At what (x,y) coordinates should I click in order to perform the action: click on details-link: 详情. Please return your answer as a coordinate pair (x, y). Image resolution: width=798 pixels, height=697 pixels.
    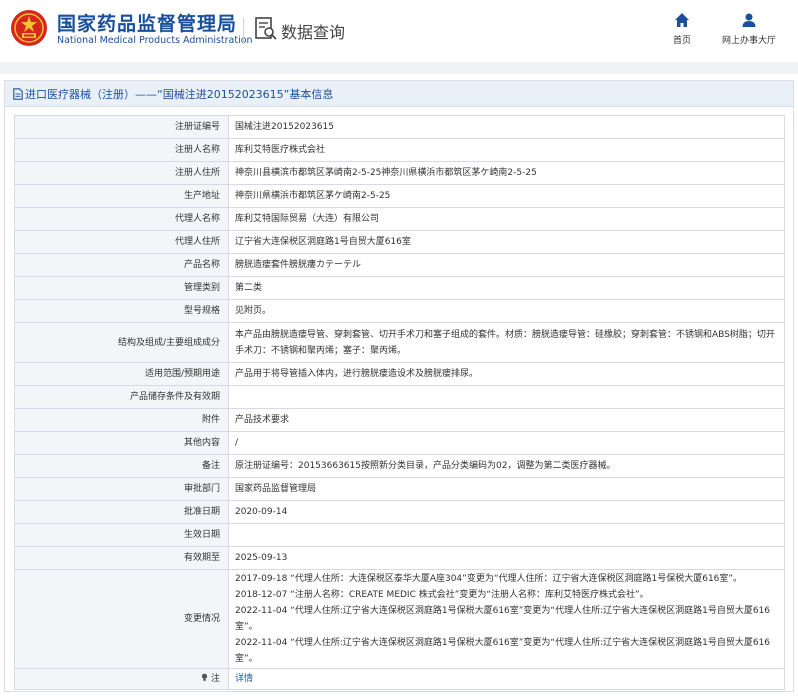
    Looking at the image, I should click on (244, 679).